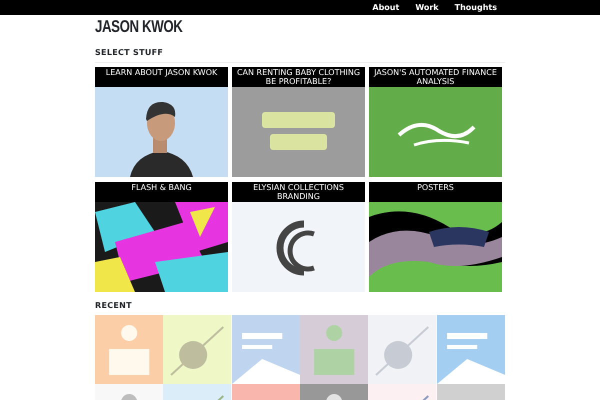 This screenshot has width=600, height=400. I want to click on project-title: JASON'S AUTOMATED FINANCE ANALYSIS, so click(435, 77).